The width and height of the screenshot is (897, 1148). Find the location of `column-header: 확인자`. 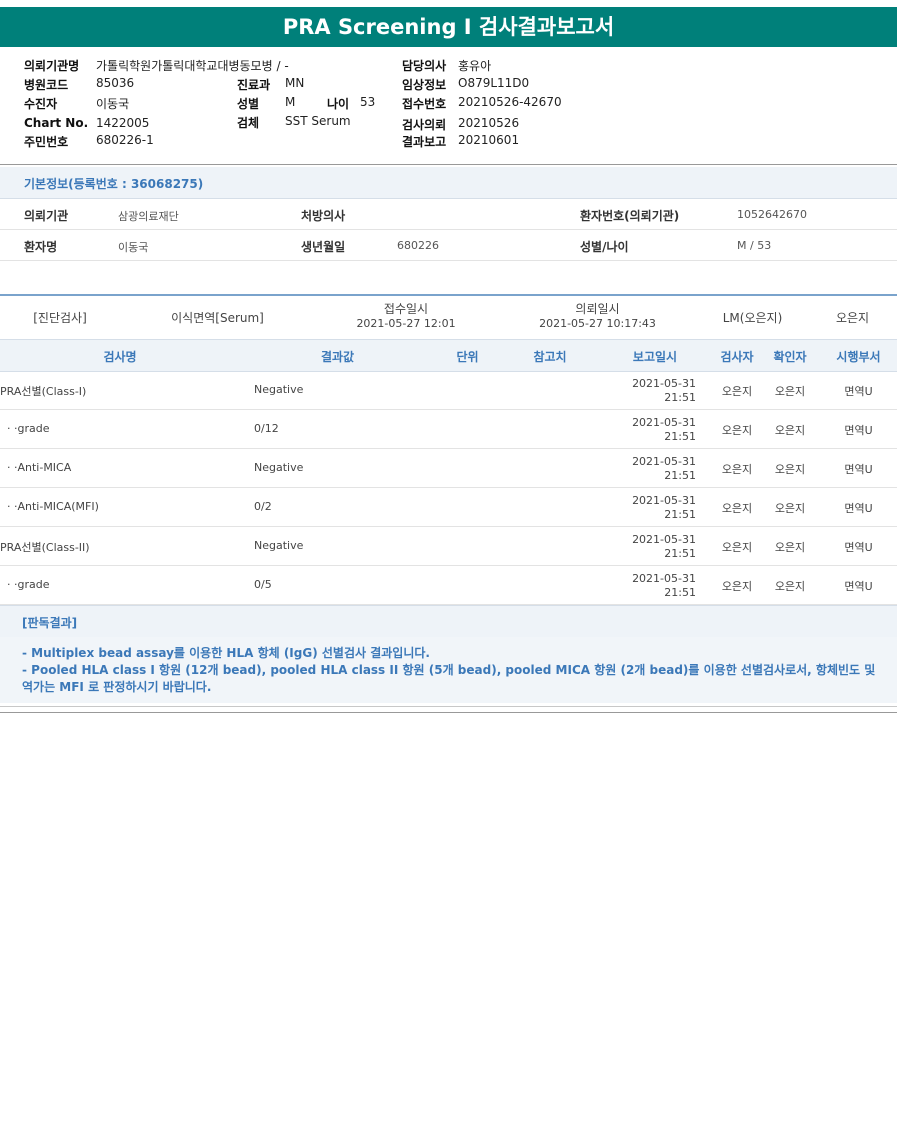

column-header: 확인자 is located at coordinates (790, 357).